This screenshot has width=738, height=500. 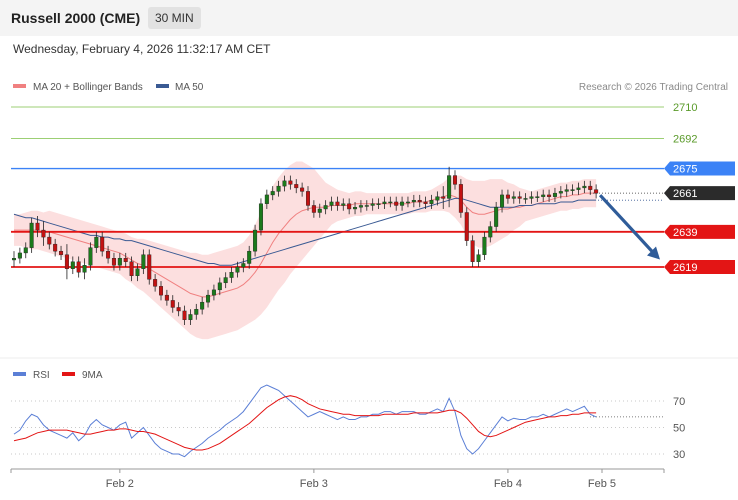 What do you see at coordinates (120, 484) in the screenshot?
I see `x-tick-label: Feb 2` at bounding box center [120, 484].